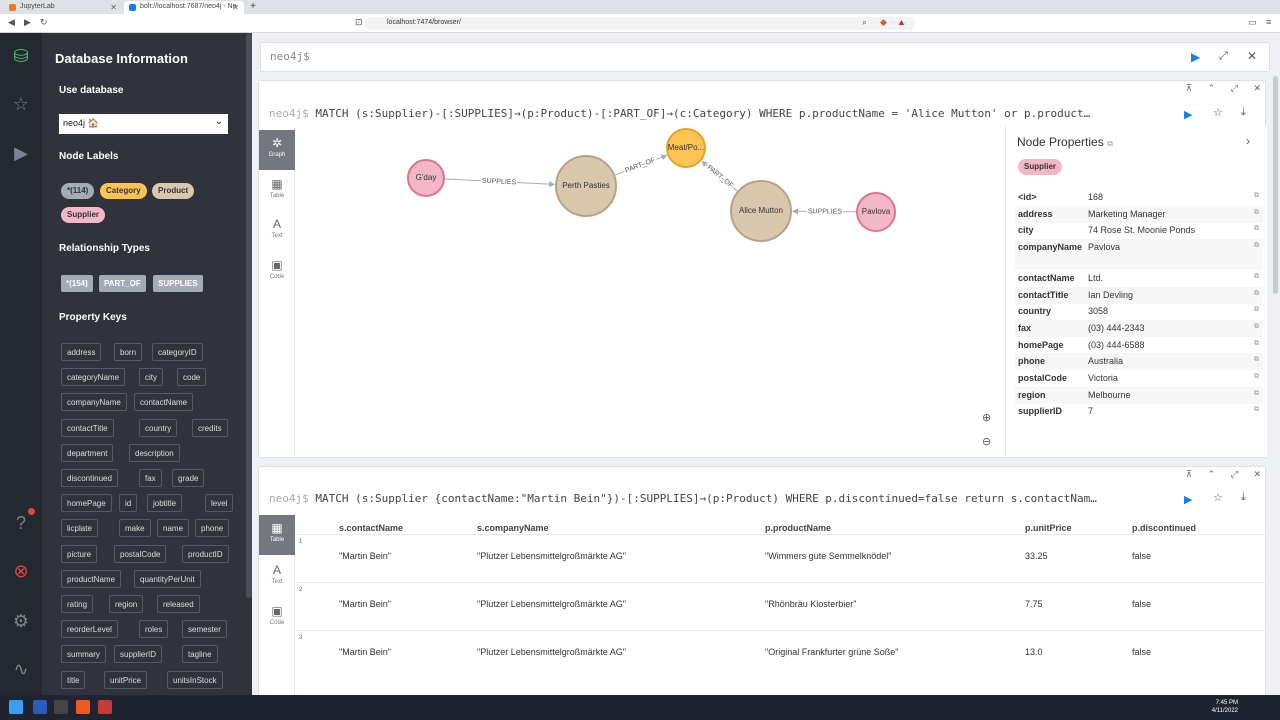 This screenshot has width=1280, height=720. Describe the element at coordinates (1188, 499) in the screenshot. I see `rerun-icon: ▶` at that location.